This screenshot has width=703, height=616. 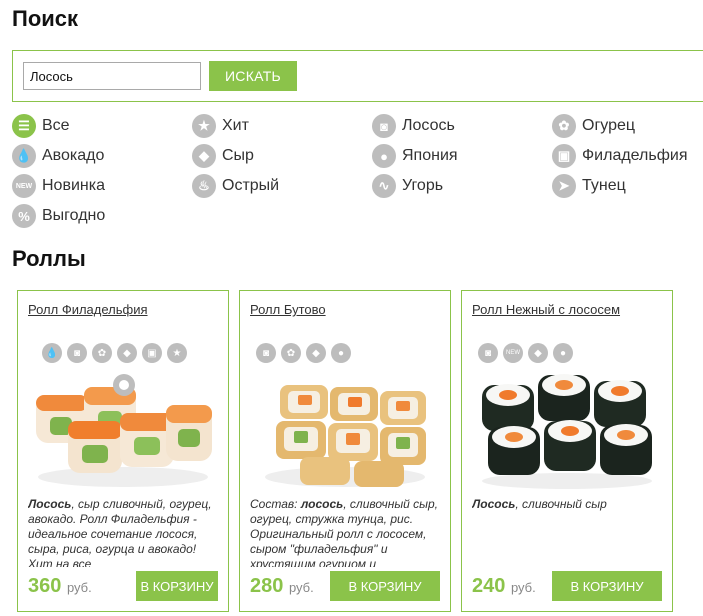 I want to click on filter-profitable: % Выгодно, so click(x=58, y=216).